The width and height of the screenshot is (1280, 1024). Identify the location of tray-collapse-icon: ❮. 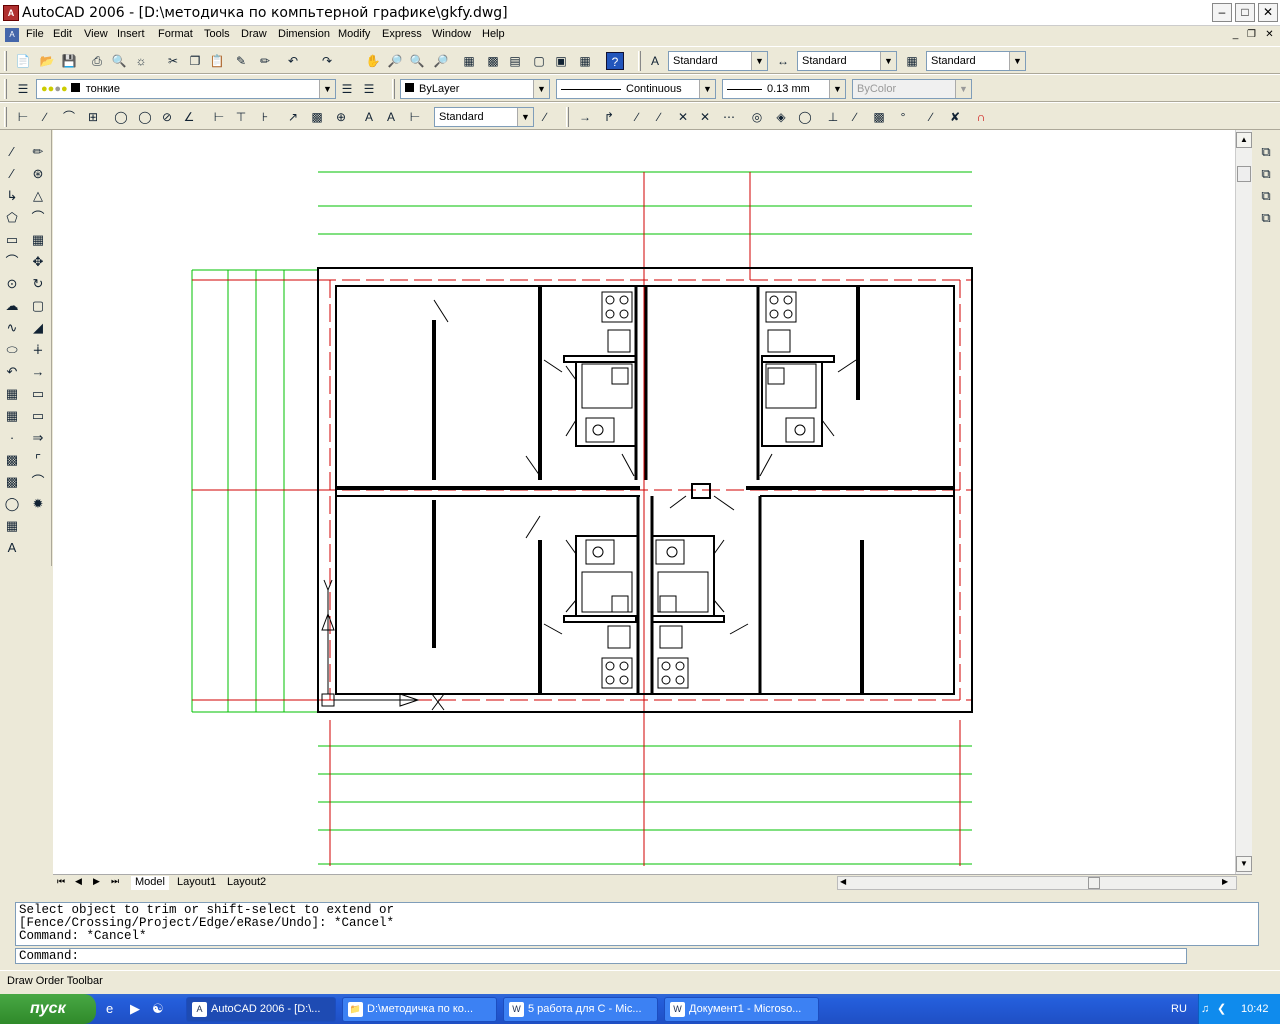
(1221, 1009).